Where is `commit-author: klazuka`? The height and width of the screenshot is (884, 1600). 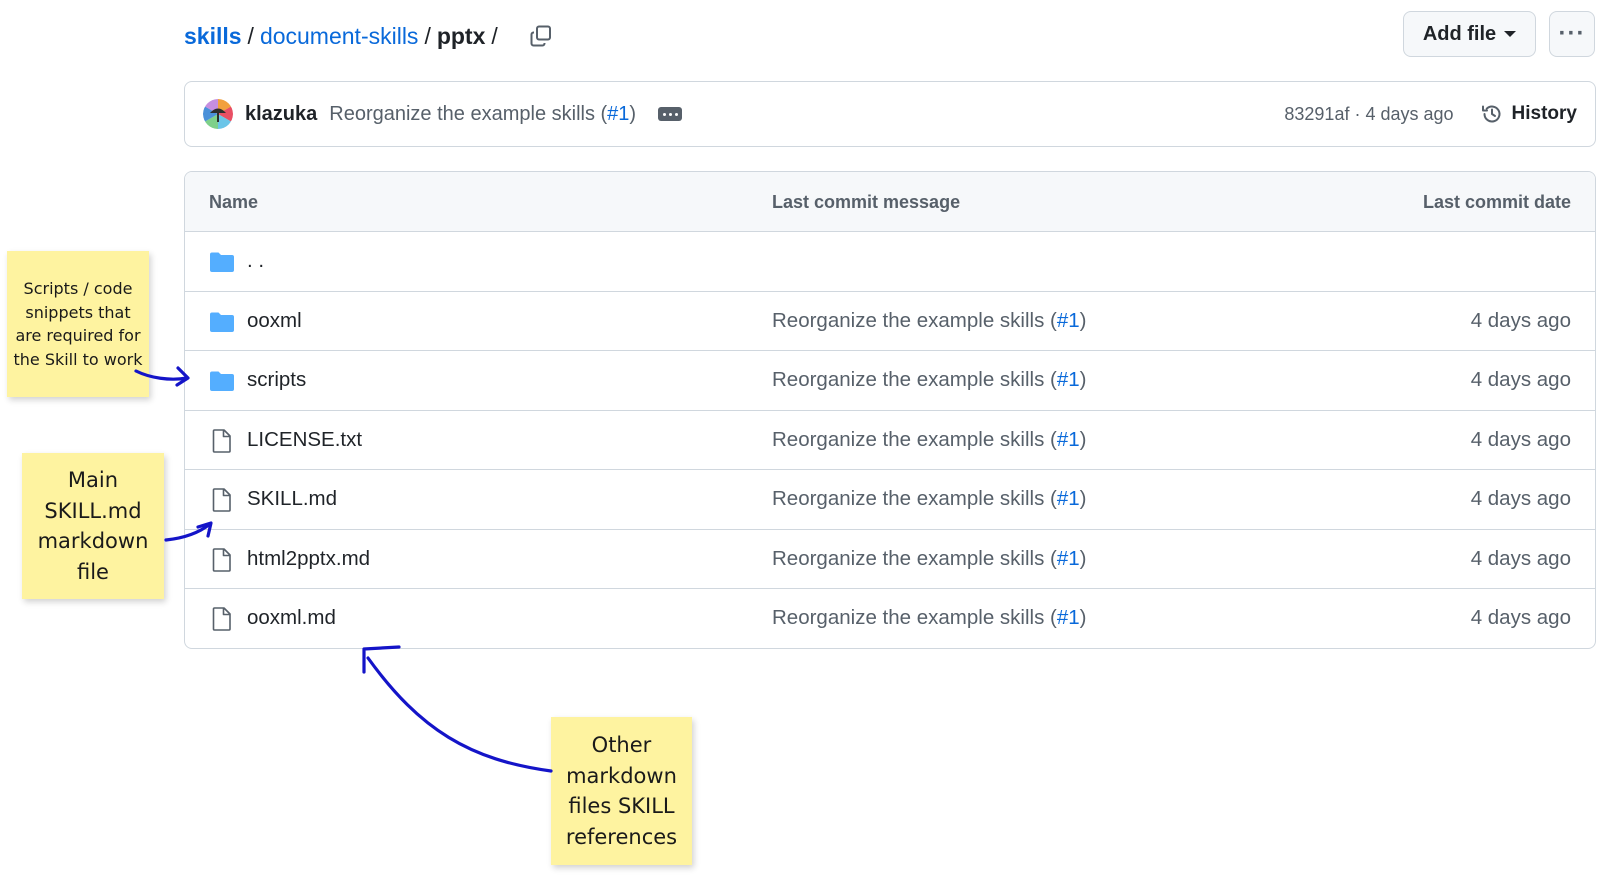
commit-author: klazuka is located at coordinates (281, 114).